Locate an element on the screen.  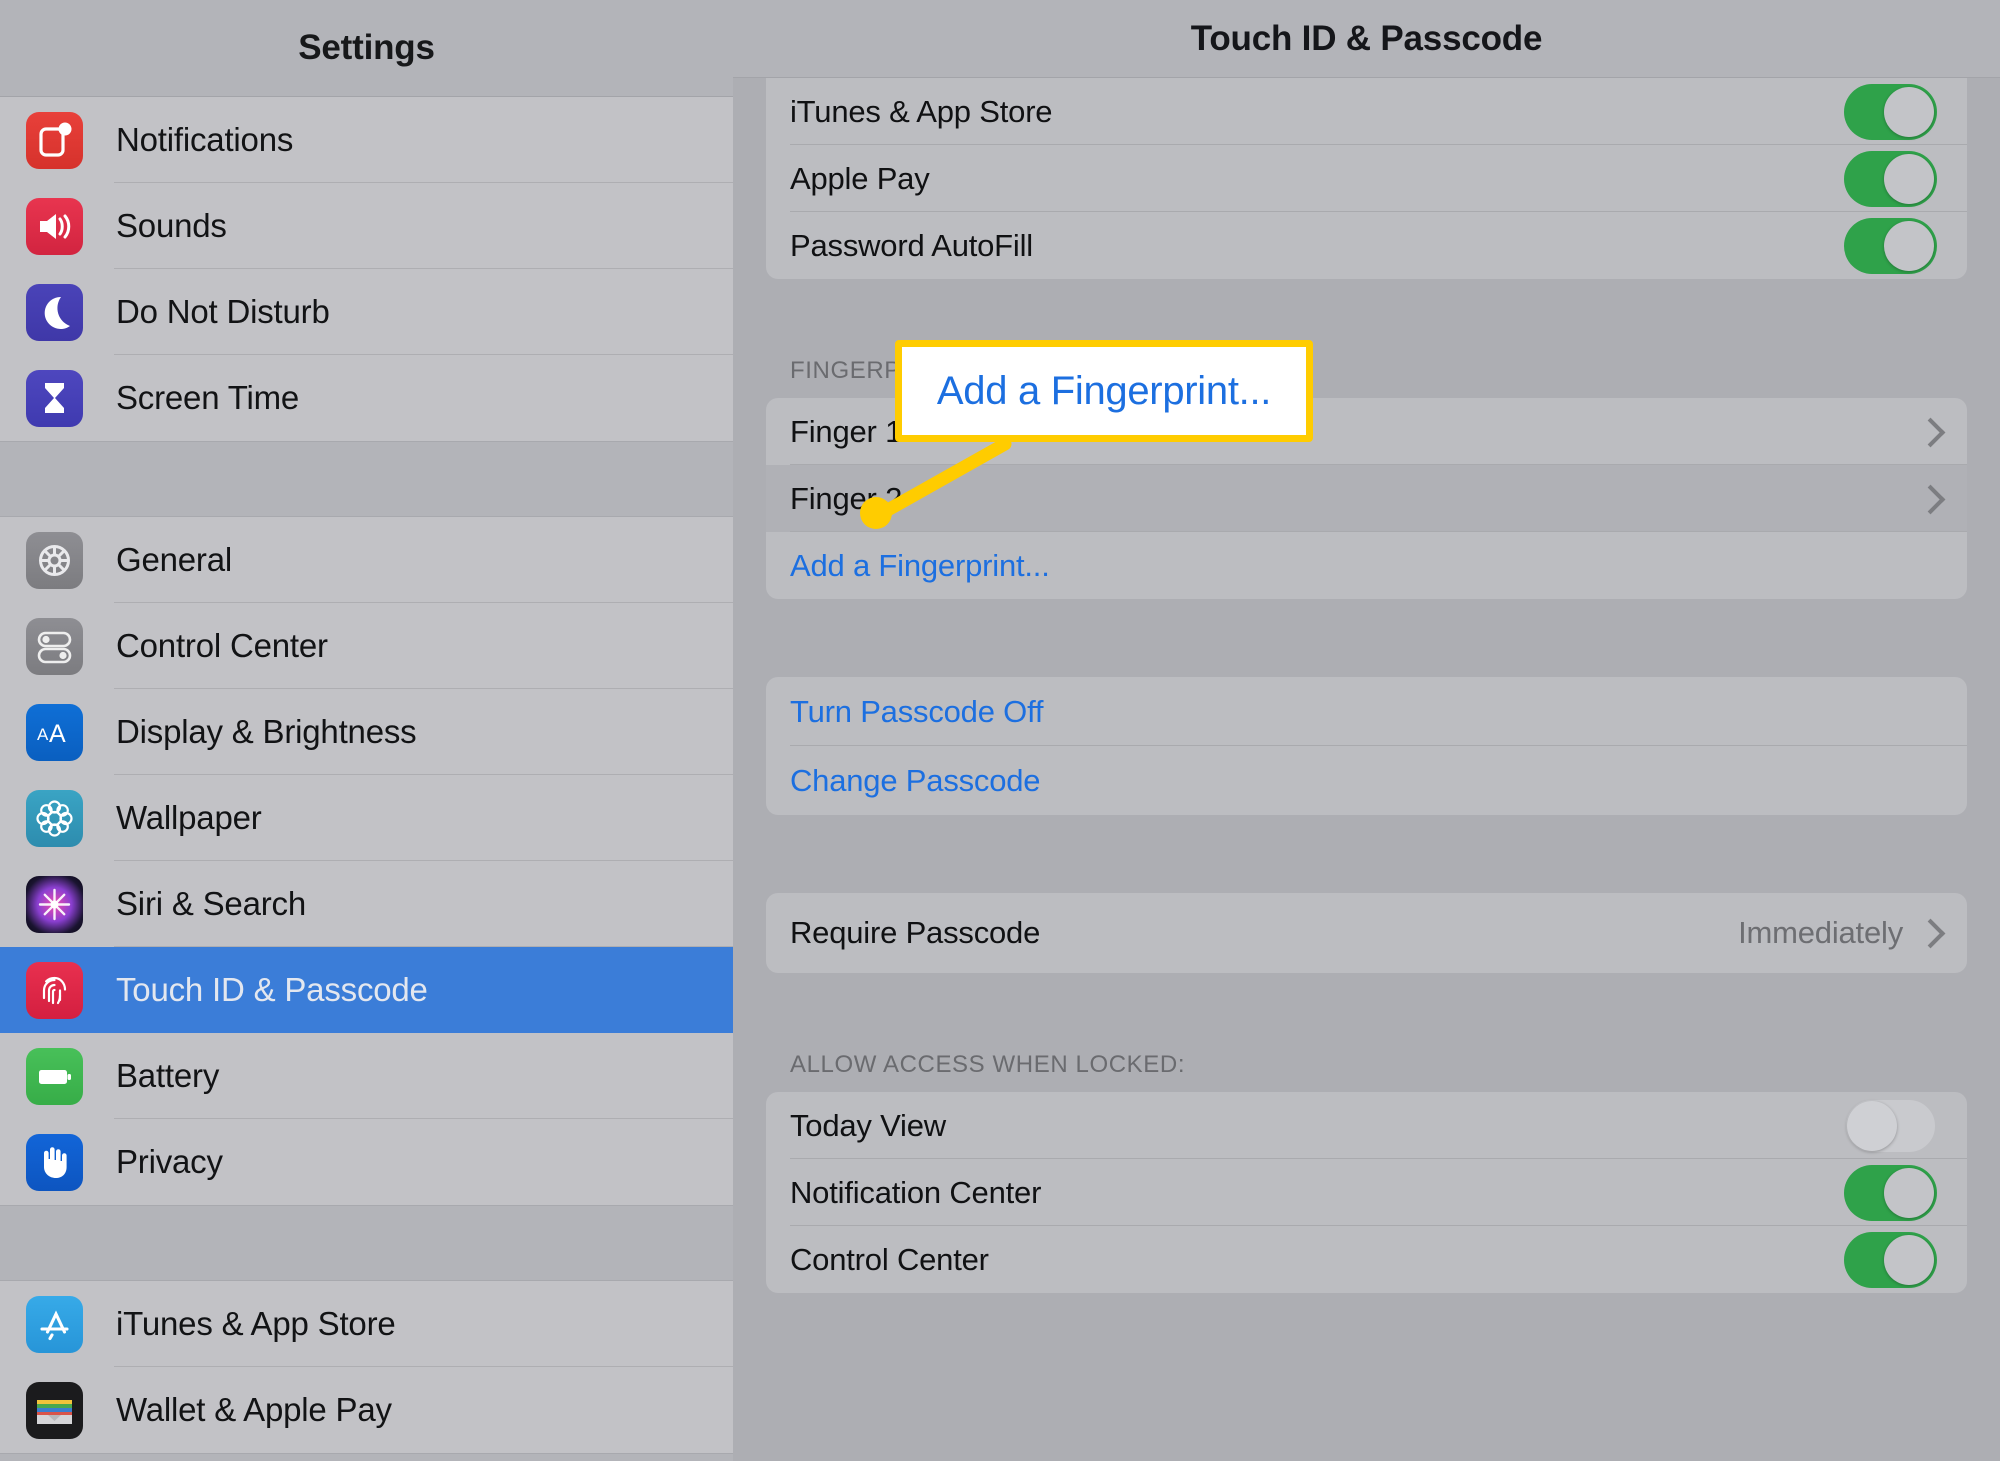
toggle-notification-center is located at coordinates (1890, 1192).